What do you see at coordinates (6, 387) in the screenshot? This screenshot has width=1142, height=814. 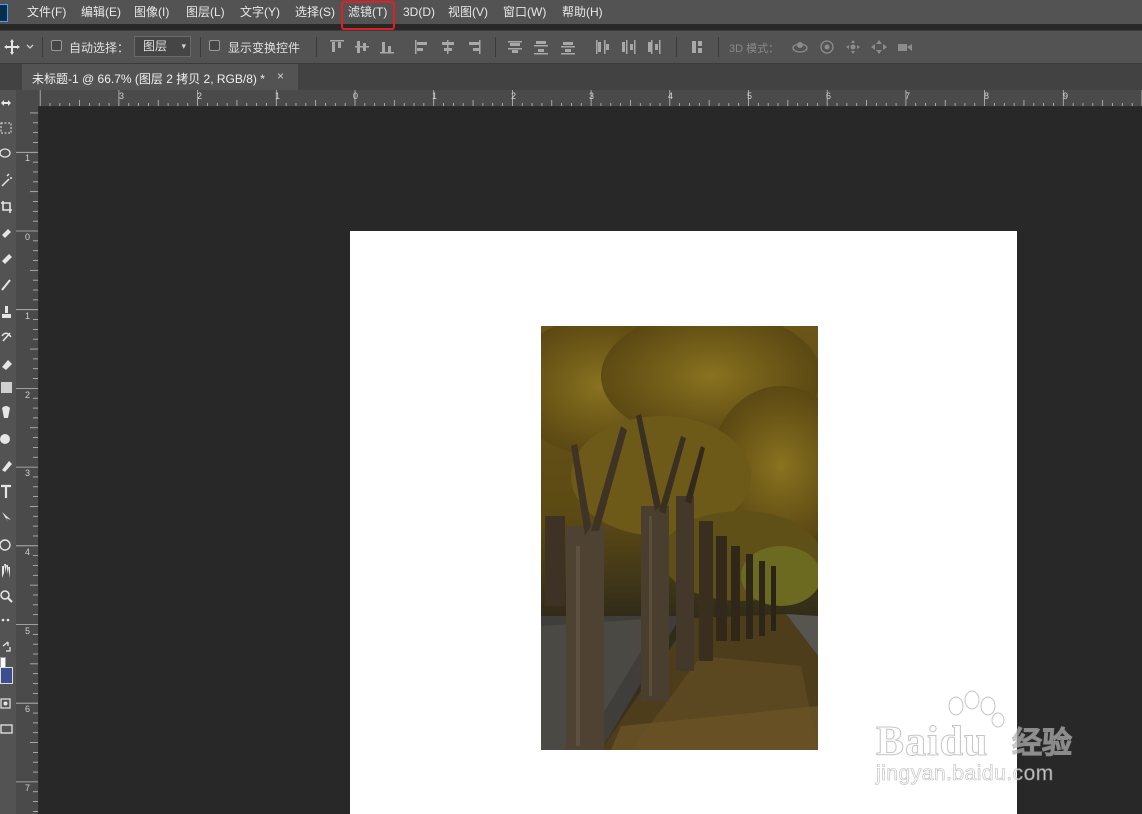 I see `gradient-tool-icon` at bounding box center [6, 387].